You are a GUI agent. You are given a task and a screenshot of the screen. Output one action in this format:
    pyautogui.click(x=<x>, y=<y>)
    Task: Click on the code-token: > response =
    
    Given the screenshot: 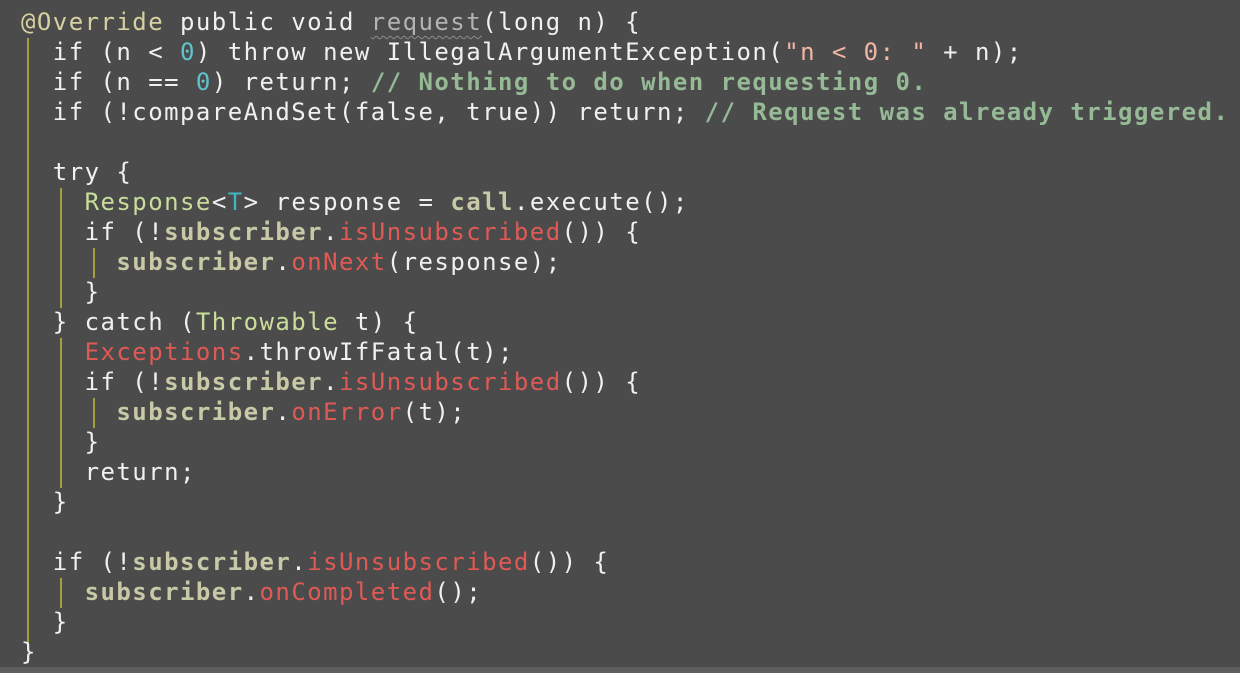 What is the action you would take?
    pyautogui.click(x=347, y=202)
    